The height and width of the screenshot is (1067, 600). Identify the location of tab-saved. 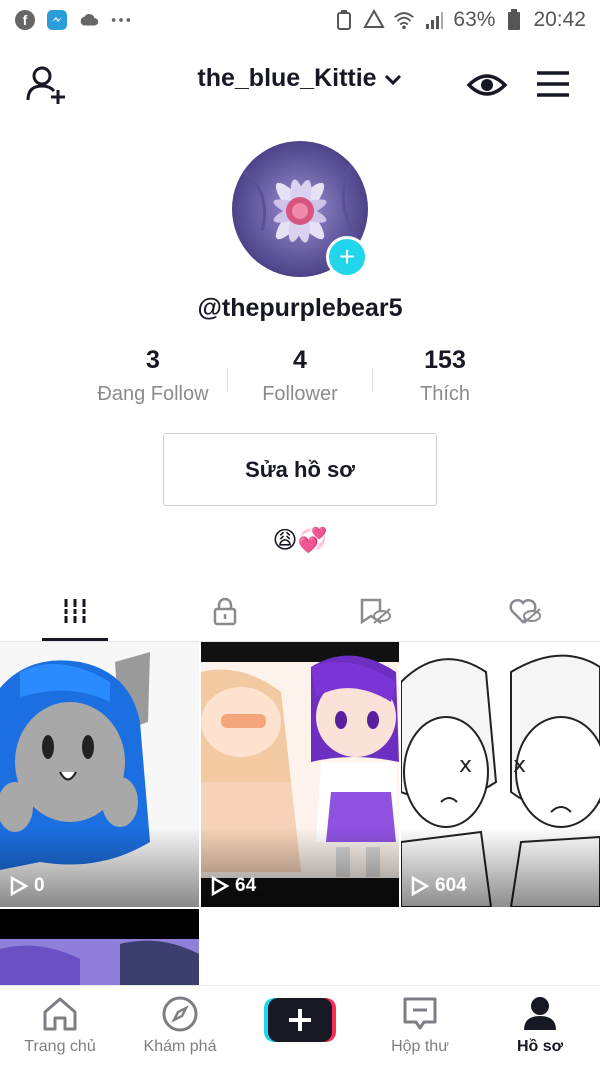
(375, 611).